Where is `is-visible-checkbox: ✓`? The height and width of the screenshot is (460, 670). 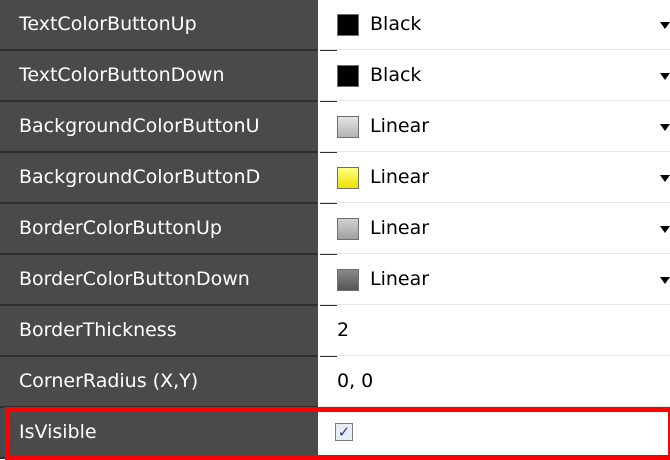
is-visible-checkbox: ✓ is located at coordinates (344, 432).